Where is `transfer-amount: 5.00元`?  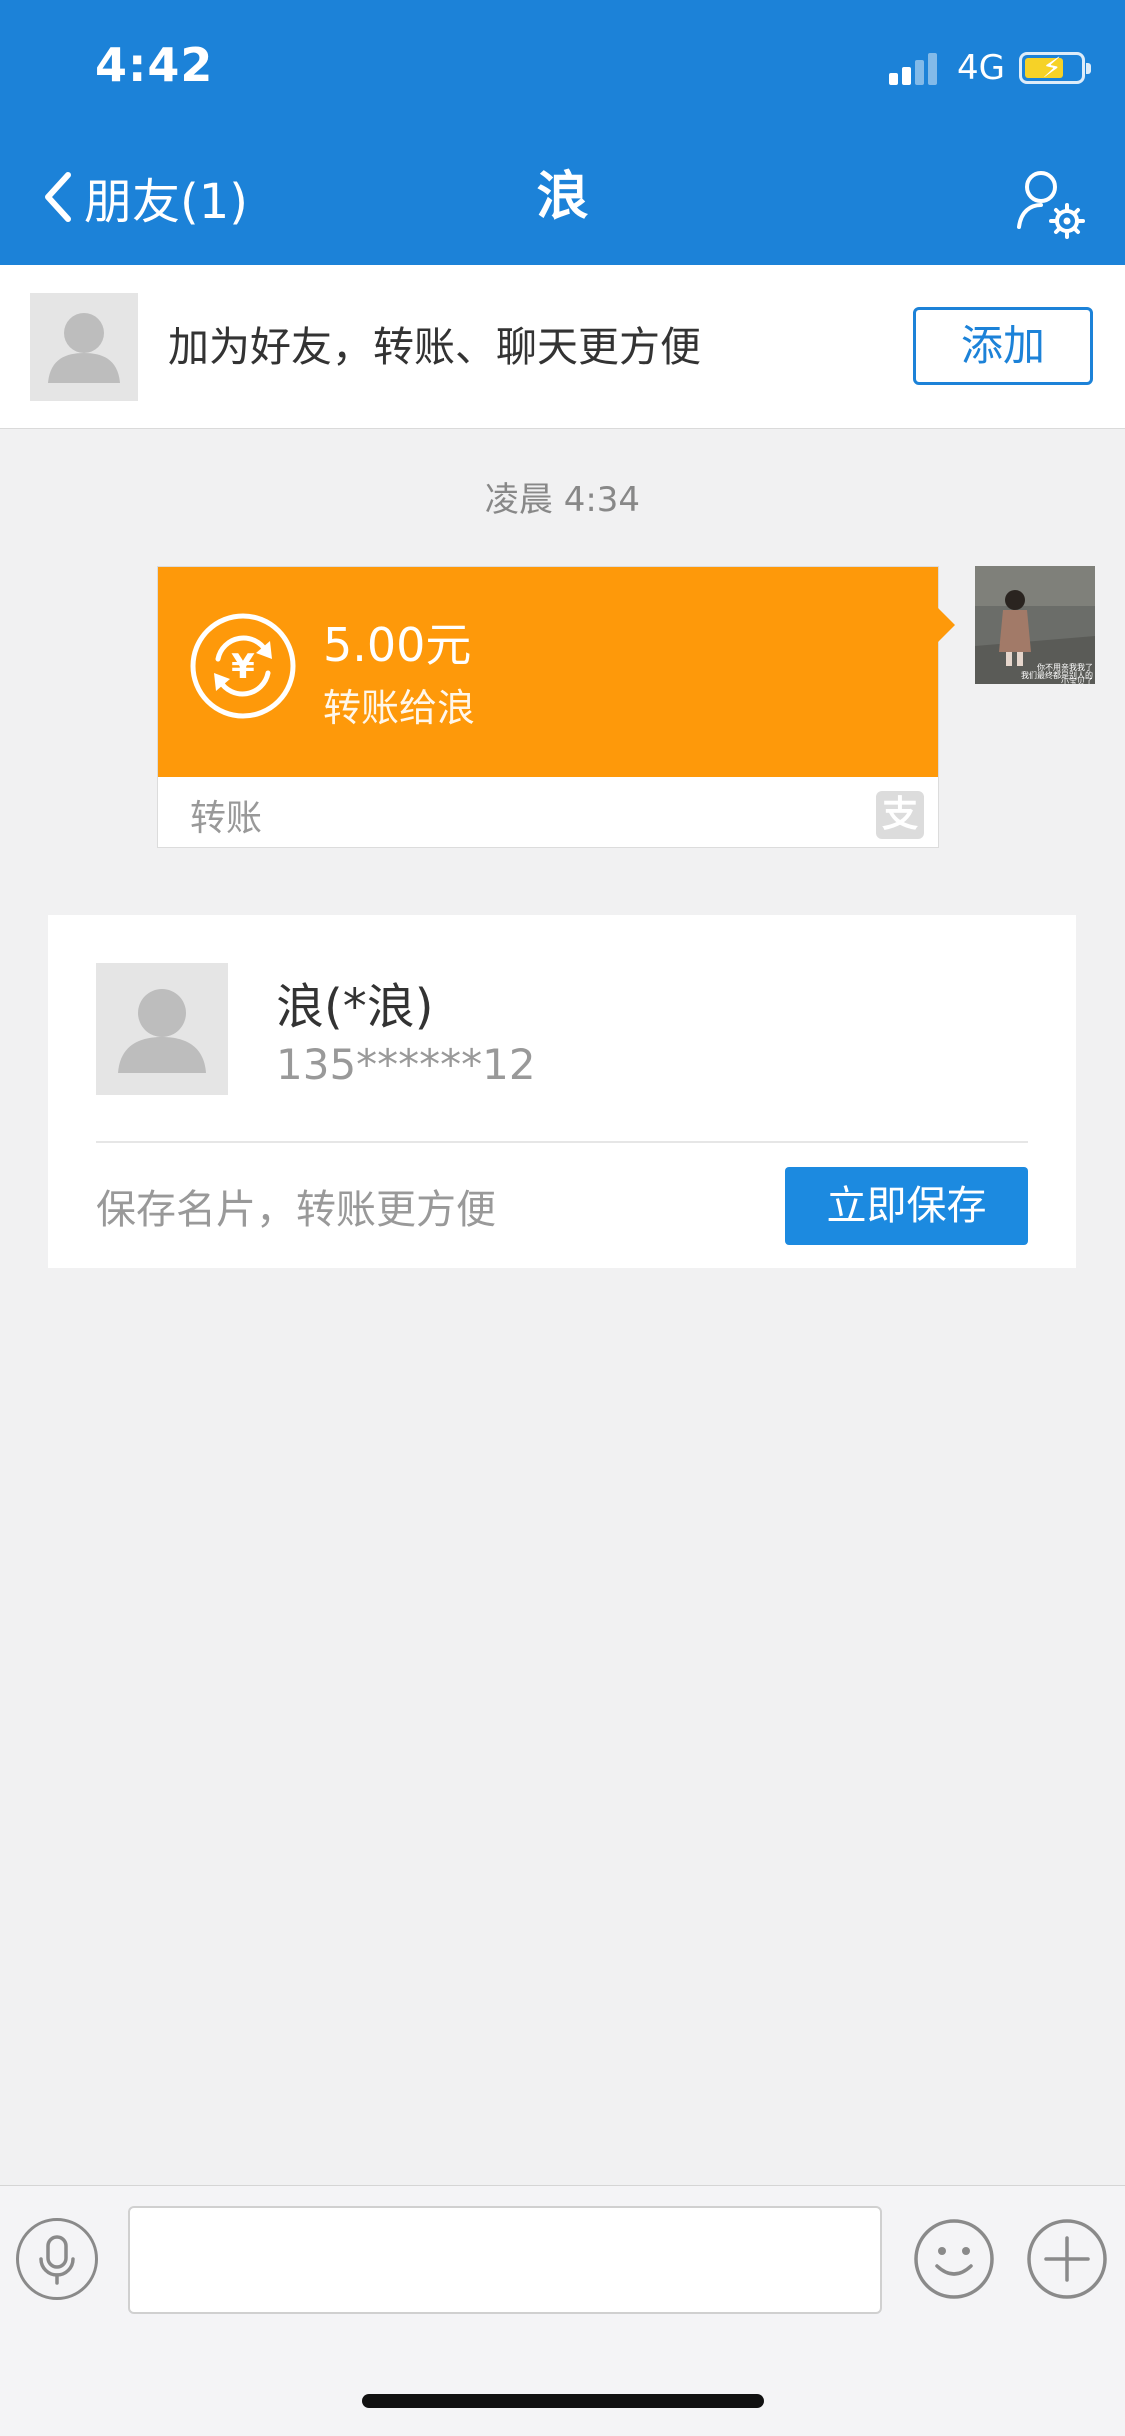
transfer-amount: 5.00元 is located at coordinates (397, 645).